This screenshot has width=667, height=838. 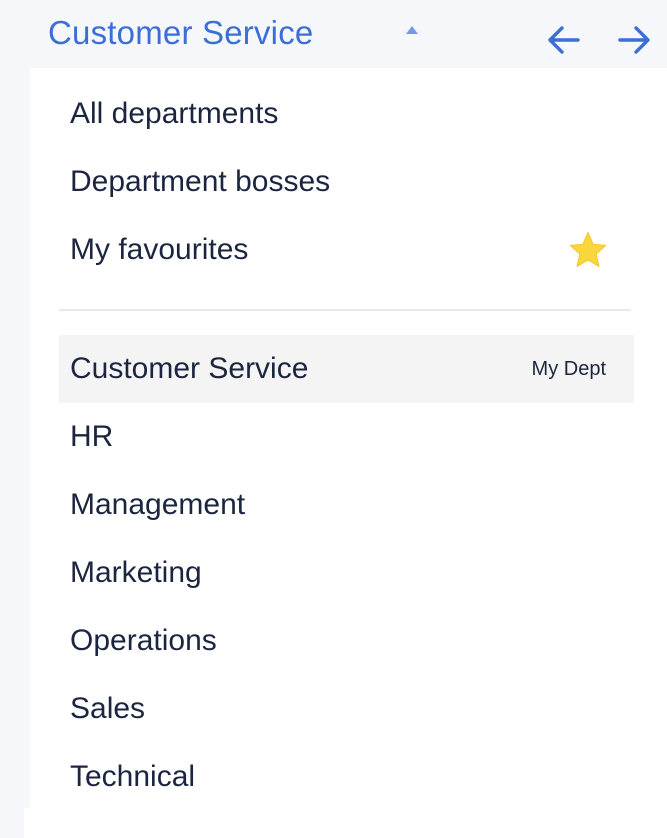 I want to click on filter-department-bosses: Department bosses, so click(x=346, y=182).